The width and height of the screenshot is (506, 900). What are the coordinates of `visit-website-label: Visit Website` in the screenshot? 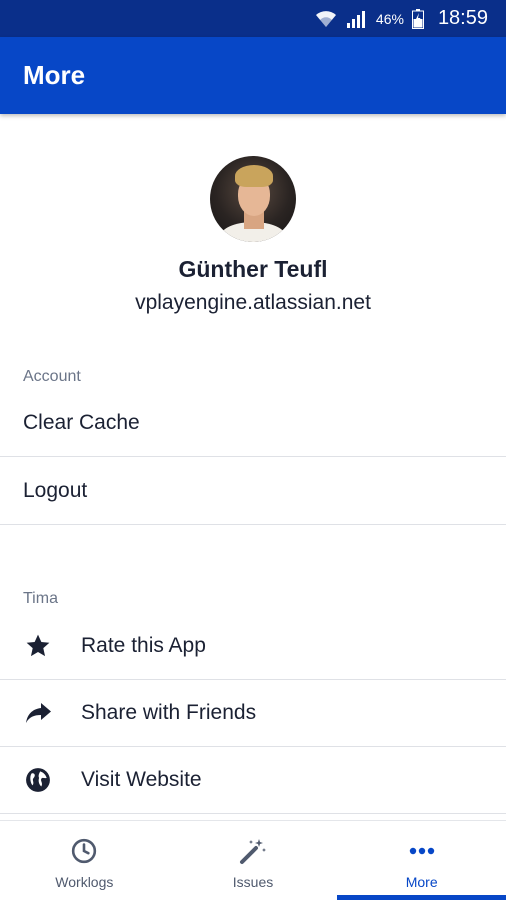 It's located at (141, 779).